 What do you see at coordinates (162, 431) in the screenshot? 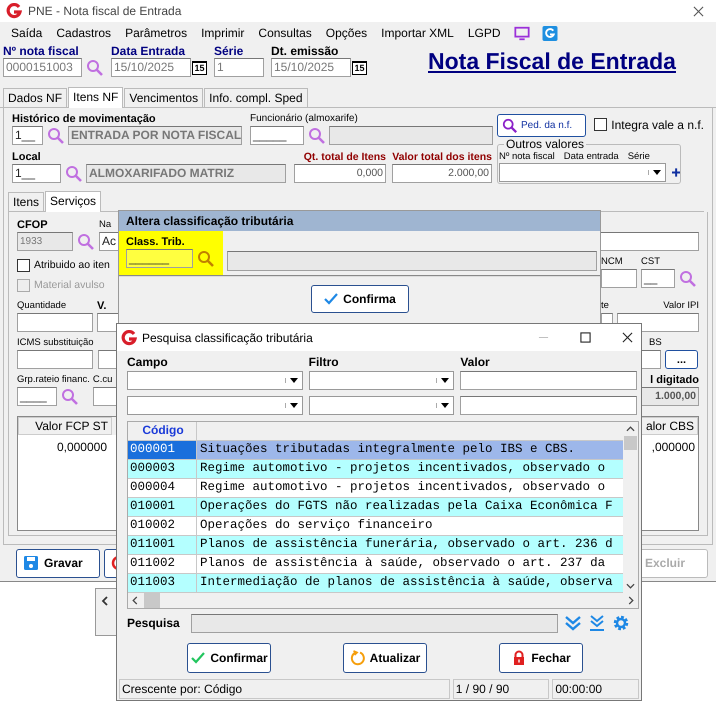
I see `column-header: Código` at bounding box center [162, 431].